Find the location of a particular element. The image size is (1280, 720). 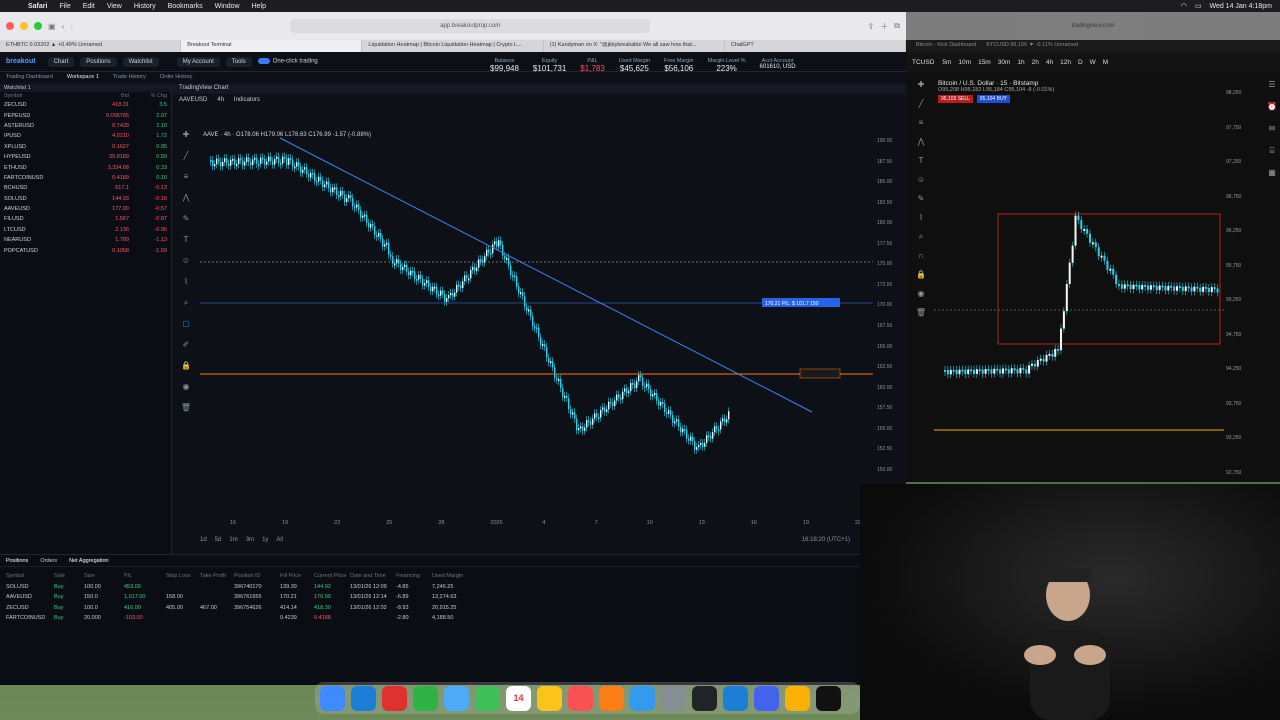

sidebar-icon: ▣ is located at coordinates (52, 26).